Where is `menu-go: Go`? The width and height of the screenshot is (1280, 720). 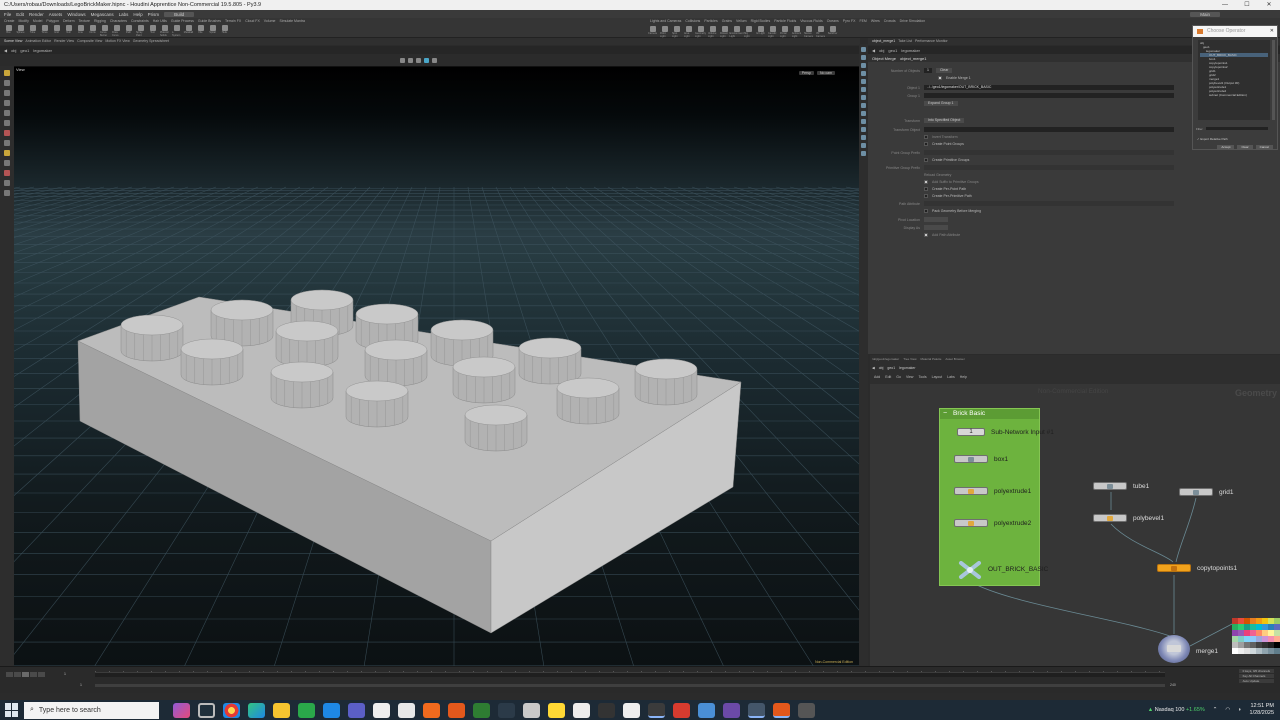 menu-go: Go is located at coordinates (898, 377).